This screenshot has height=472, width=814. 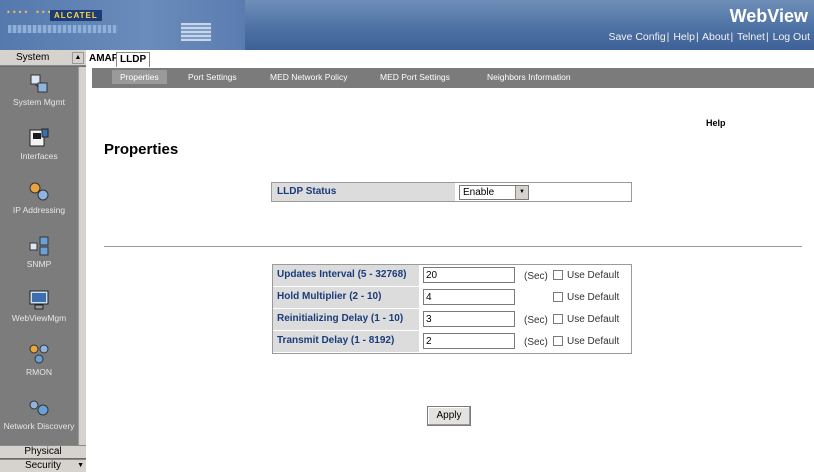 I want to click on hold-multiplier-row: Hold Multiplier (2 - 10) Use Default, so click(x=452, y=298).